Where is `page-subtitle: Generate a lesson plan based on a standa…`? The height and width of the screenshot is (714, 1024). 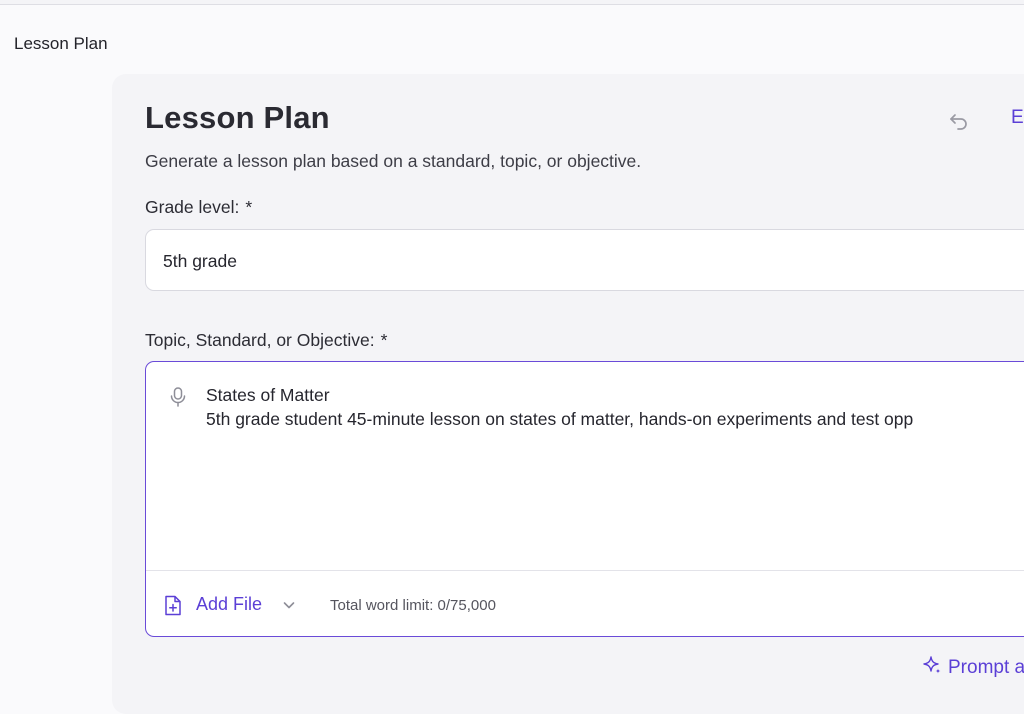 page-subtitle: Generate a lesson plan based on a standa… is located at coordinates (393, 161).